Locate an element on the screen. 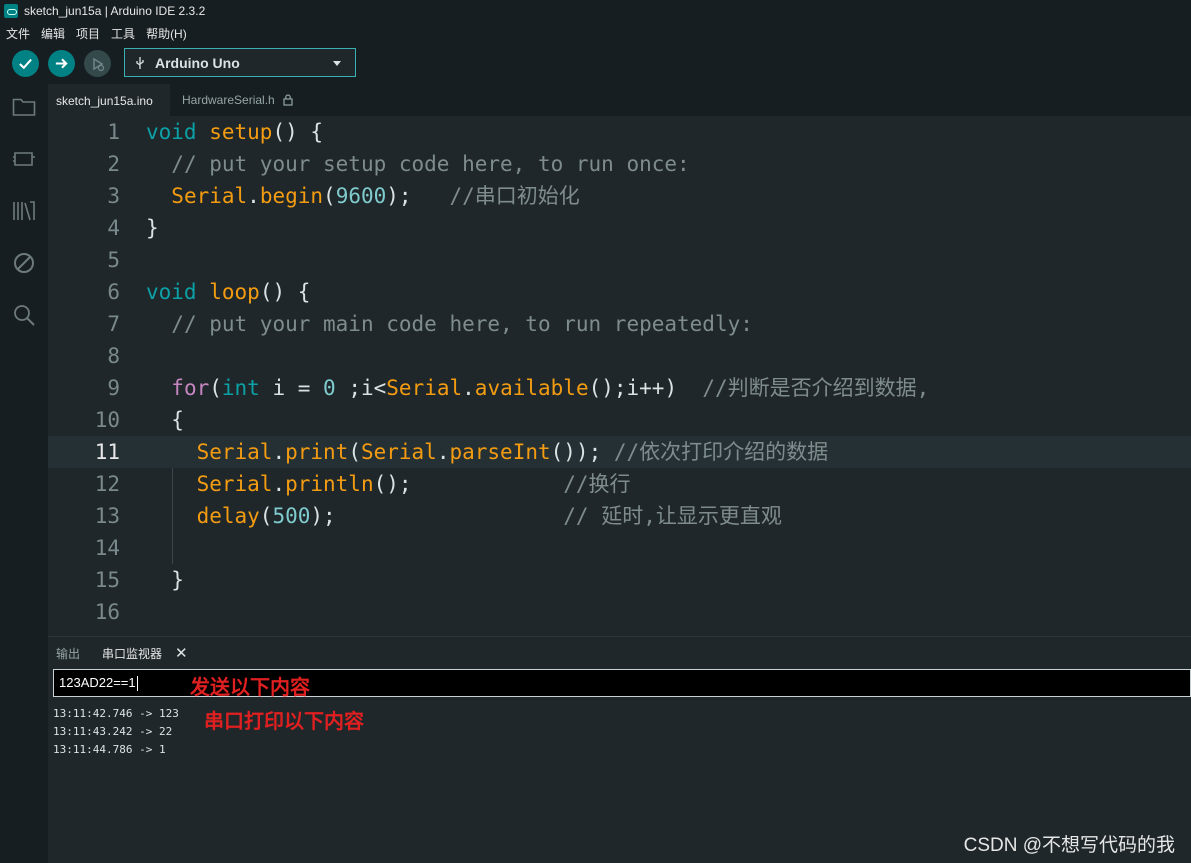  line-number: 8 is located at coordinates (113, 356).